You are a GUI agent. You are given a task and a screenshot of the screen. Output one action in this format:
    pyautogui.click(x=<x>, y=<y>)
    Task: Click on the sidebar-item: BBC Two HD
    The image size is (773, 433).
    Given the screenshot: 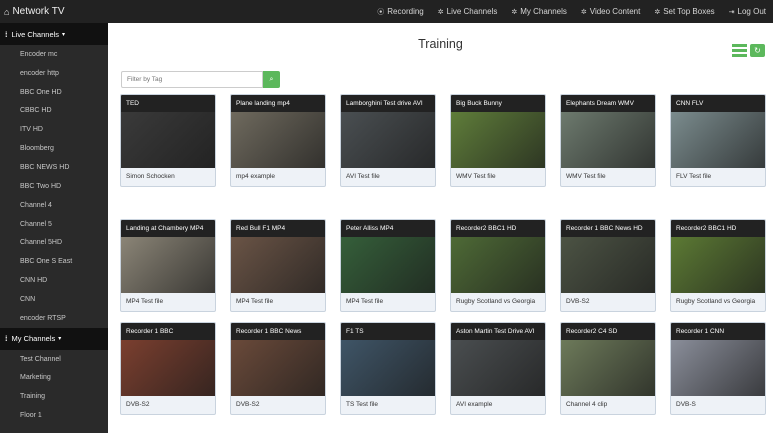 What is the action you would take?
    pyautogui.click(x=54, y=186)
    